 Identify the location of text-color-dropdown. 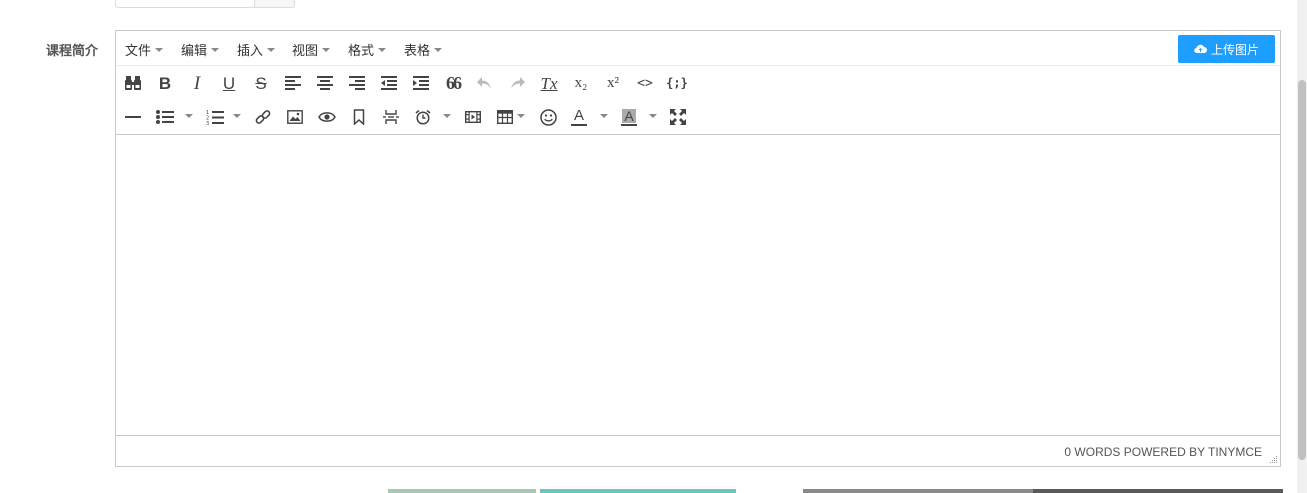
(604, 116).